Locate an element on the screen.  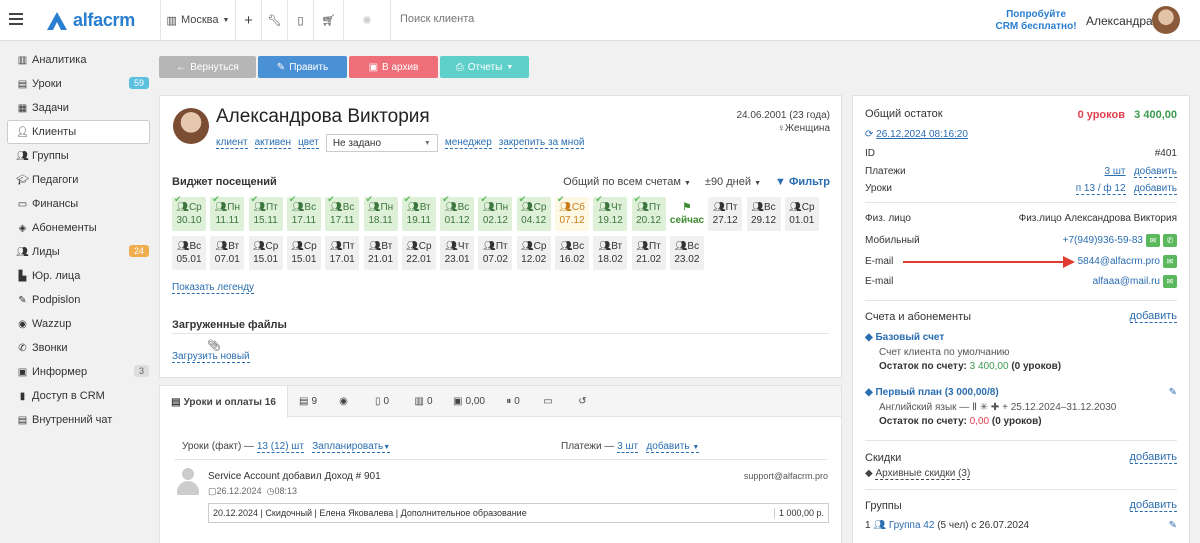
add-lesson-link: добавить is located at coordinates (1155, 189).